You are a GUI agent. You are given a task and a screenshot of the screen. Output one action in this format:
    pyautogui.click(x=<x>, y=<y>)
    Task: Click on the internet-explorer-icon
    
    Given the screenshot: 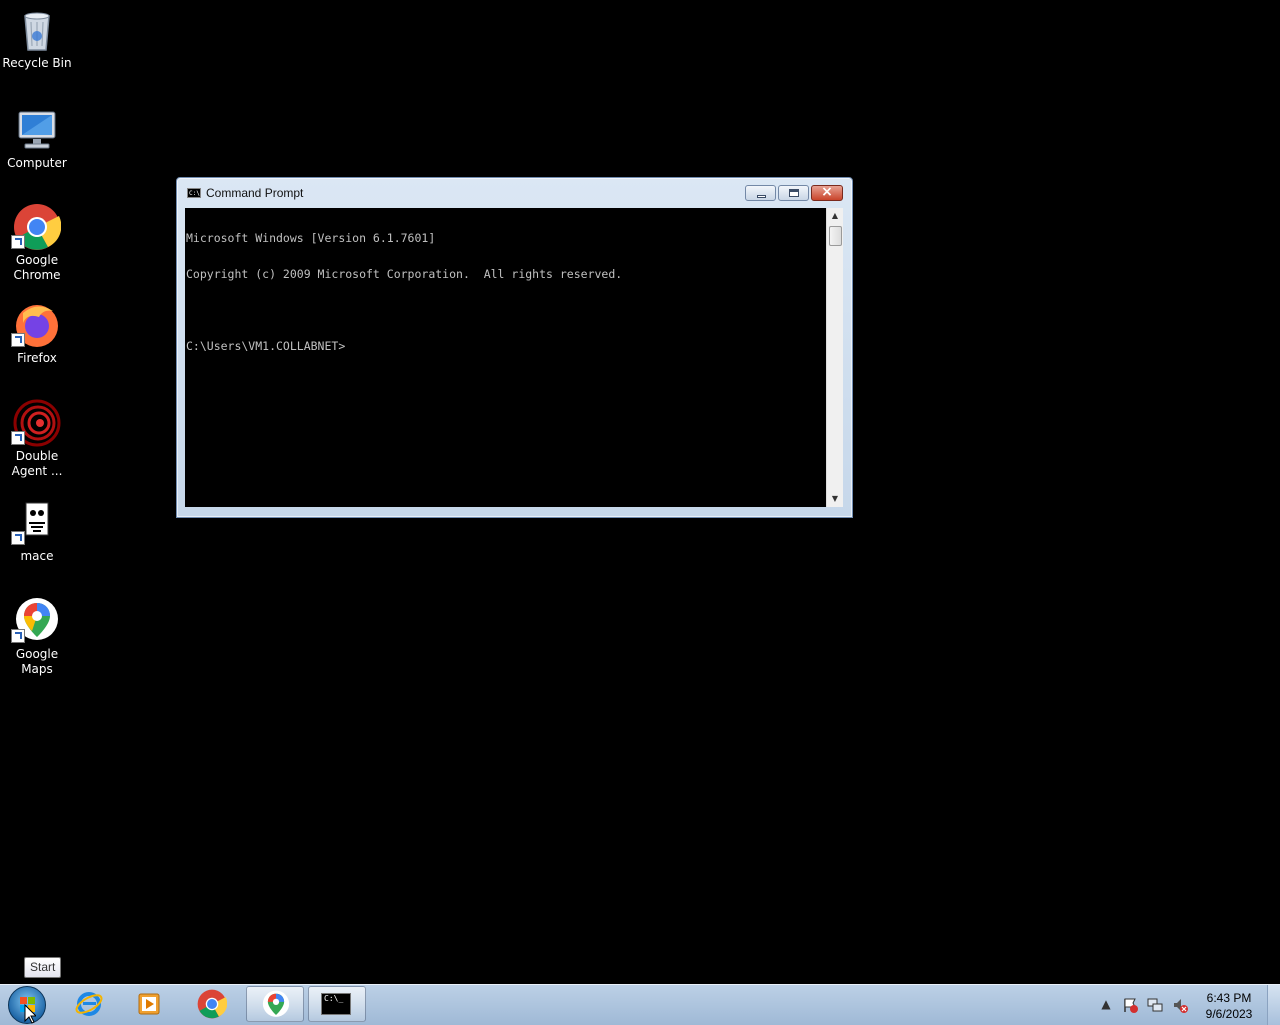 What is the action you would take?
    pyautogui.click(x=89, y=1004)
    